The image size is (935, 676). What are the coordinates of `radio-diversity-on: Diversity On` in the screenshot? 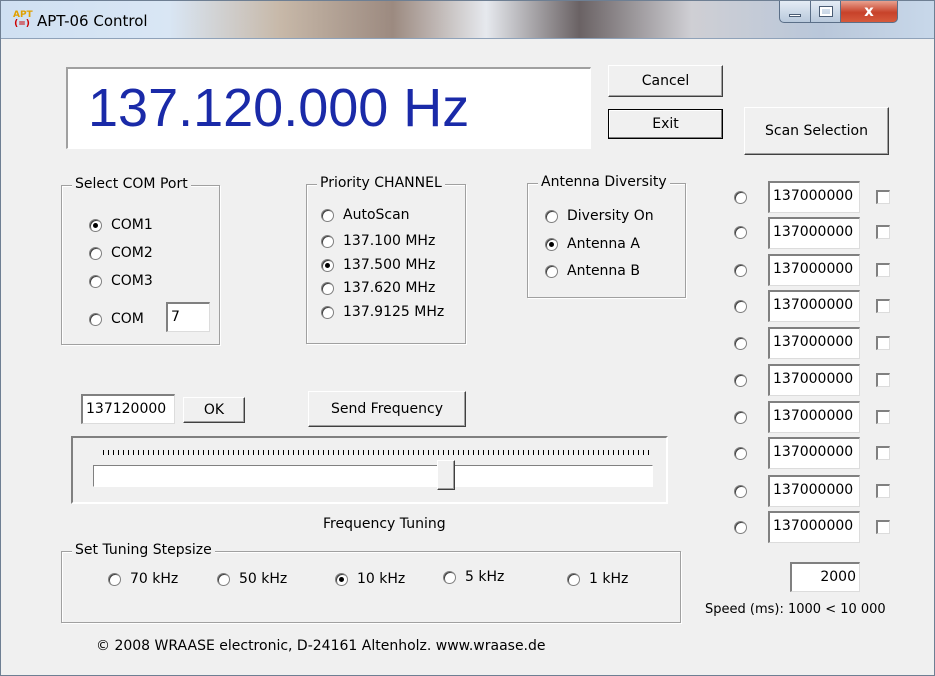 It's located at (599, 216).